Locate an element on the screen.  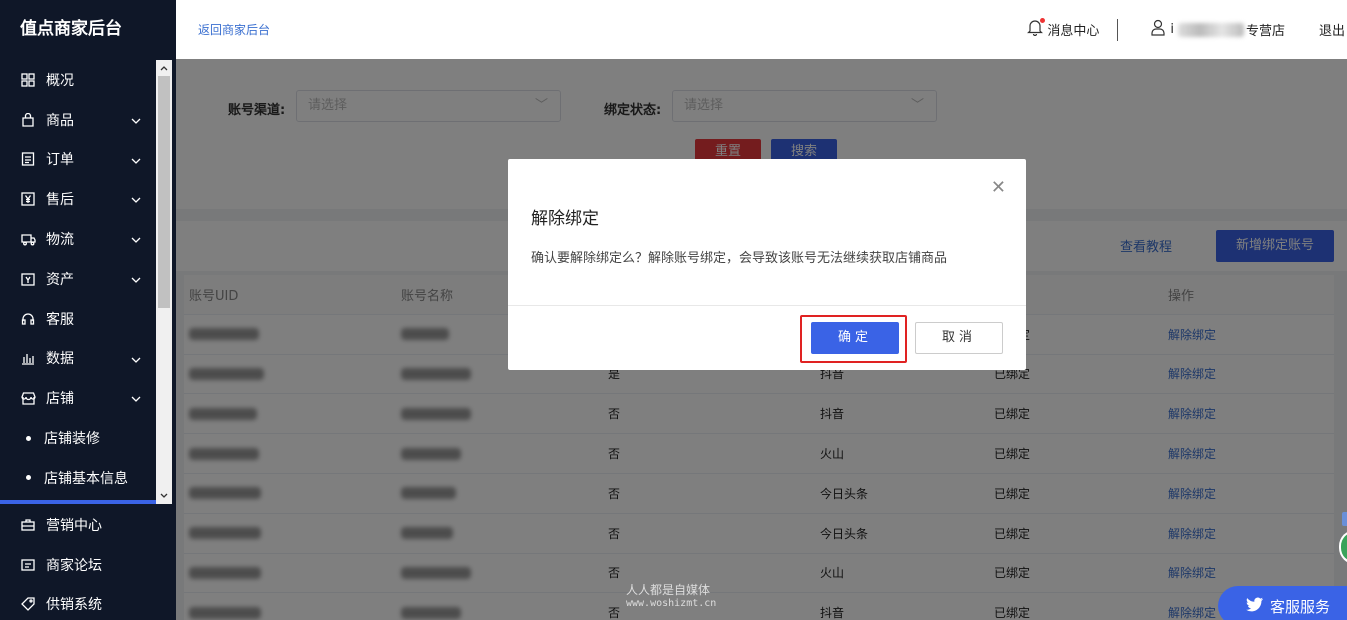
sidebar-item-forum: 商家论坛 is located at coordinates (88, 565).